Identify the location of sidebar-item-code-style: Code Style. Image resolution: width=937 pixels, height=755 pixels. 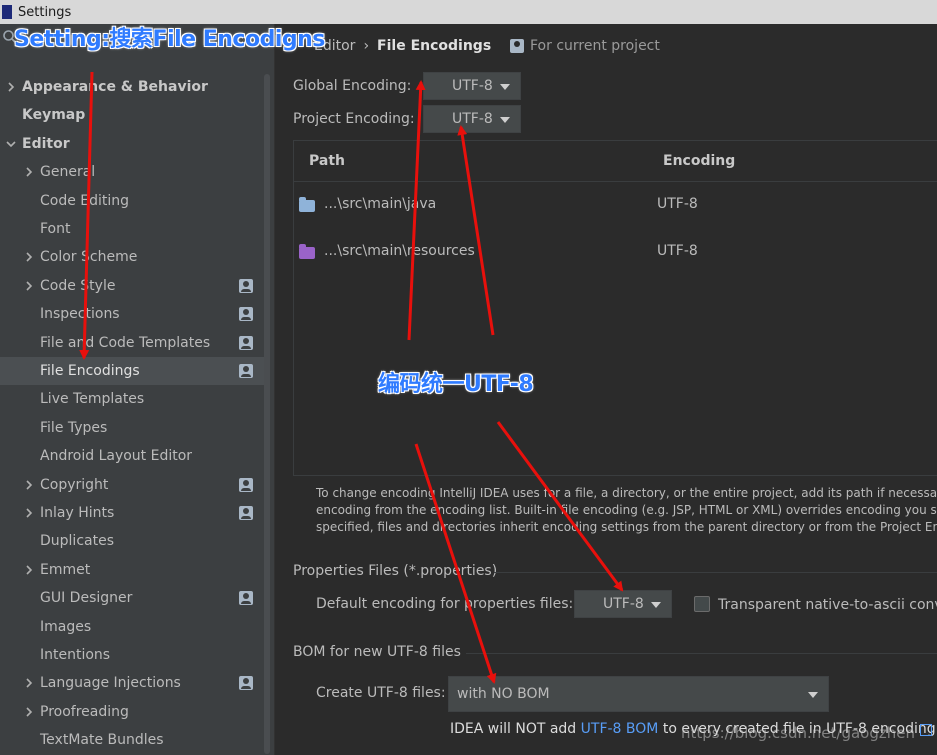
(132, 286).